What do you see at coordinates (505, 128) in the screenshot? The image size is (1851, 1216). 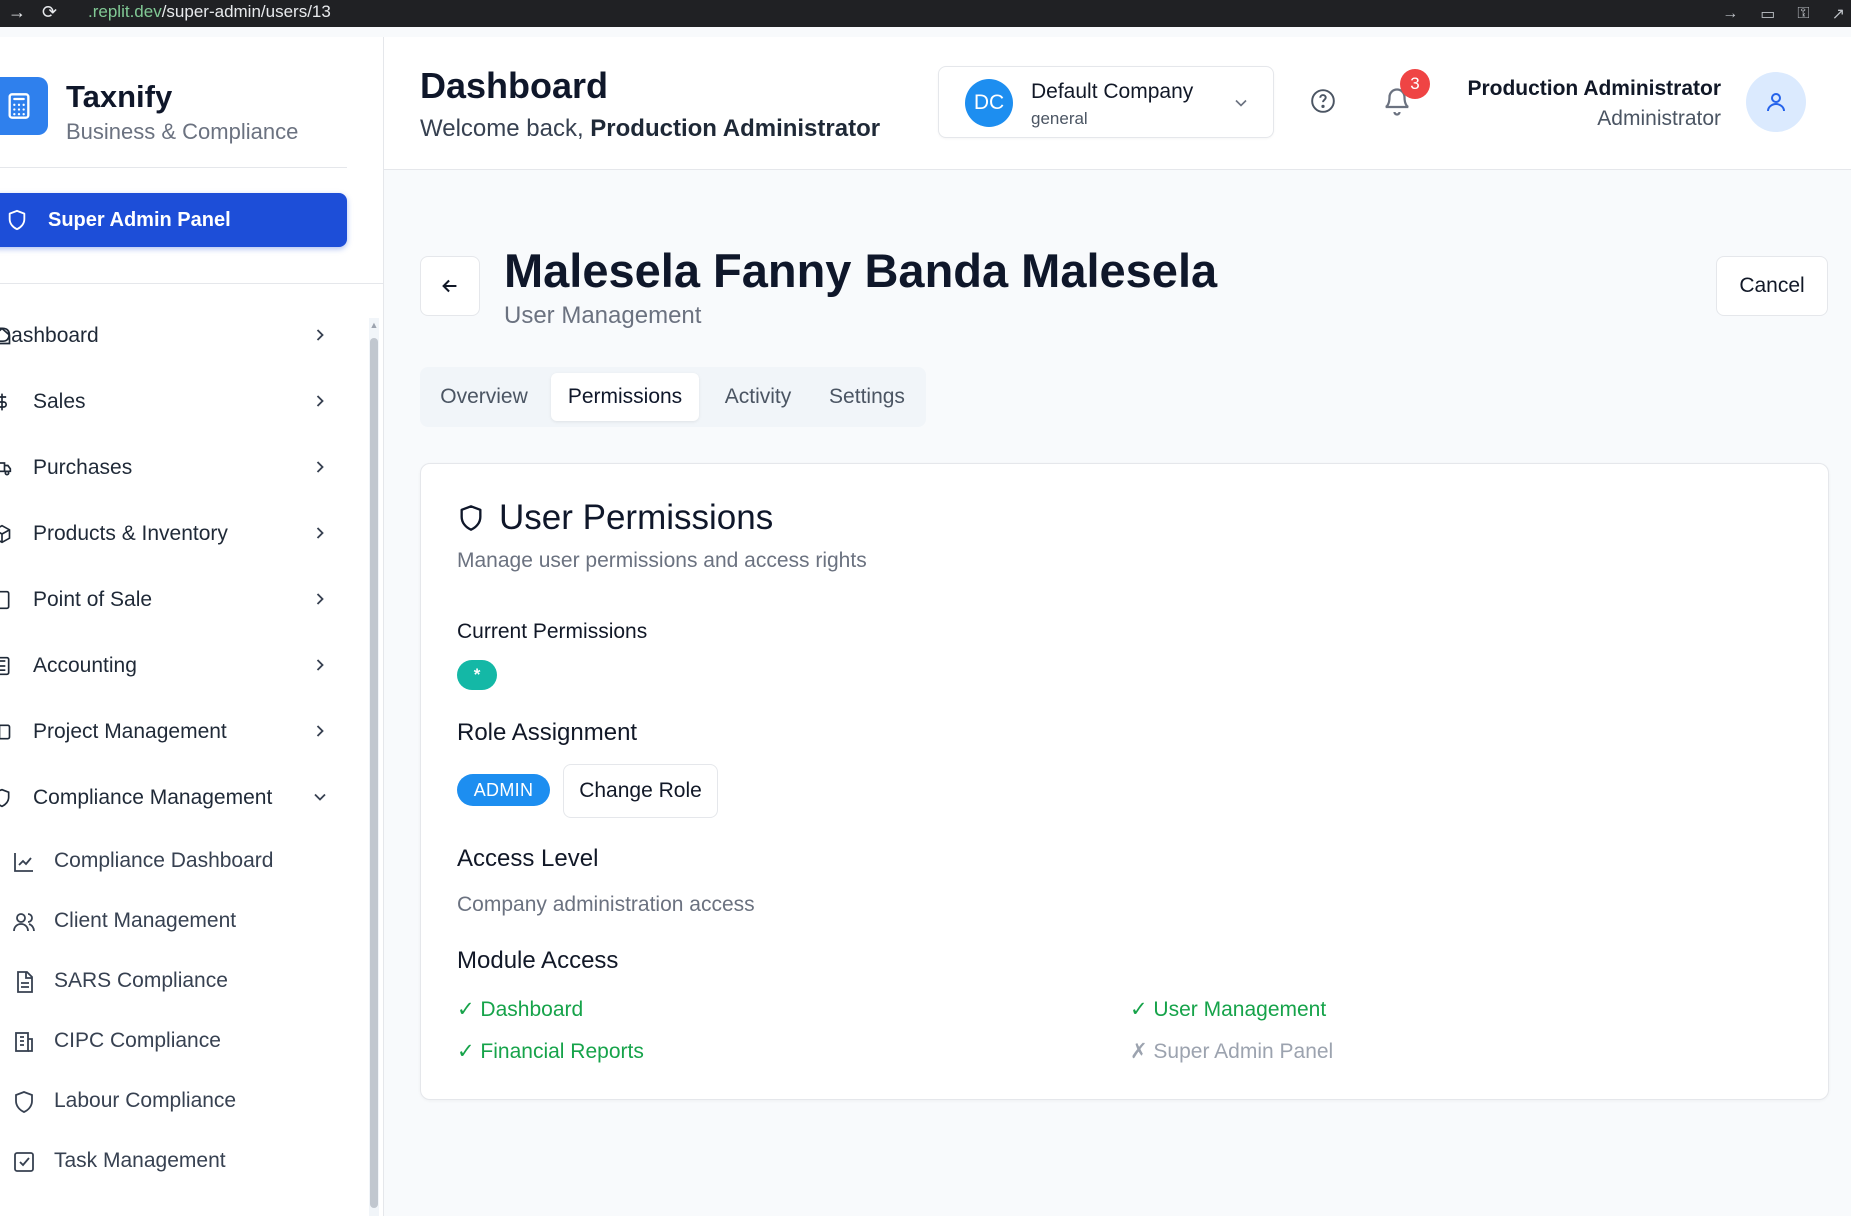 I see `welcome-prefix: Welcome back,` at bounding box center [505, 128].